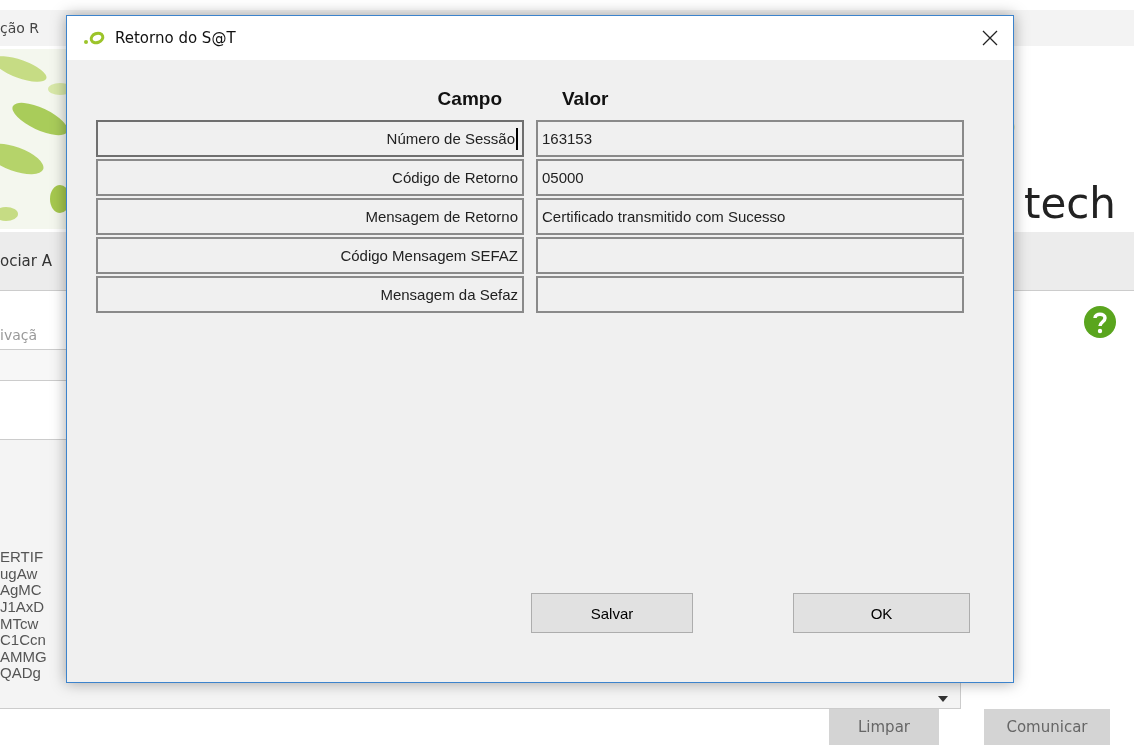 This screenshot has width=1134, height=754. I want to click on column-header: Valor, so click(585, 99).